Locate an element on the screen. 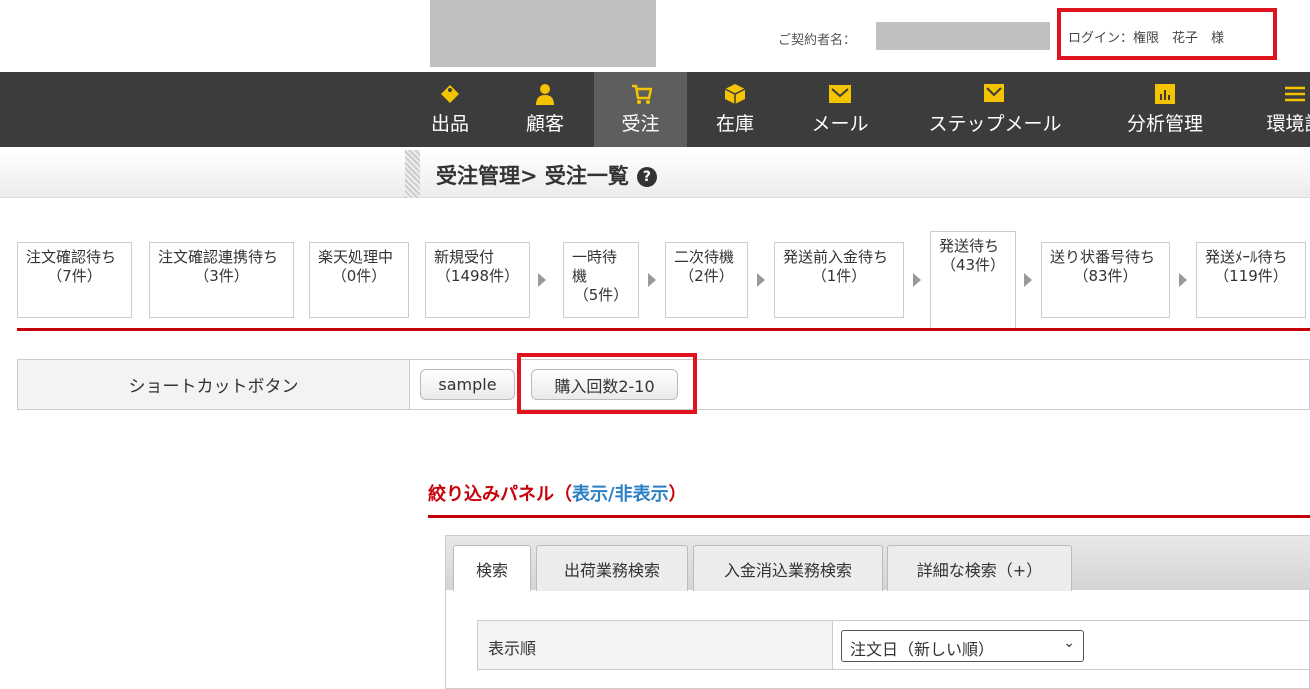 Image resolution: width=1310 pixels, height=689 pixels. status-ship-mail: 発送ﾒｰﾙ待ち （119件） is located at coordinates (1251, 280).